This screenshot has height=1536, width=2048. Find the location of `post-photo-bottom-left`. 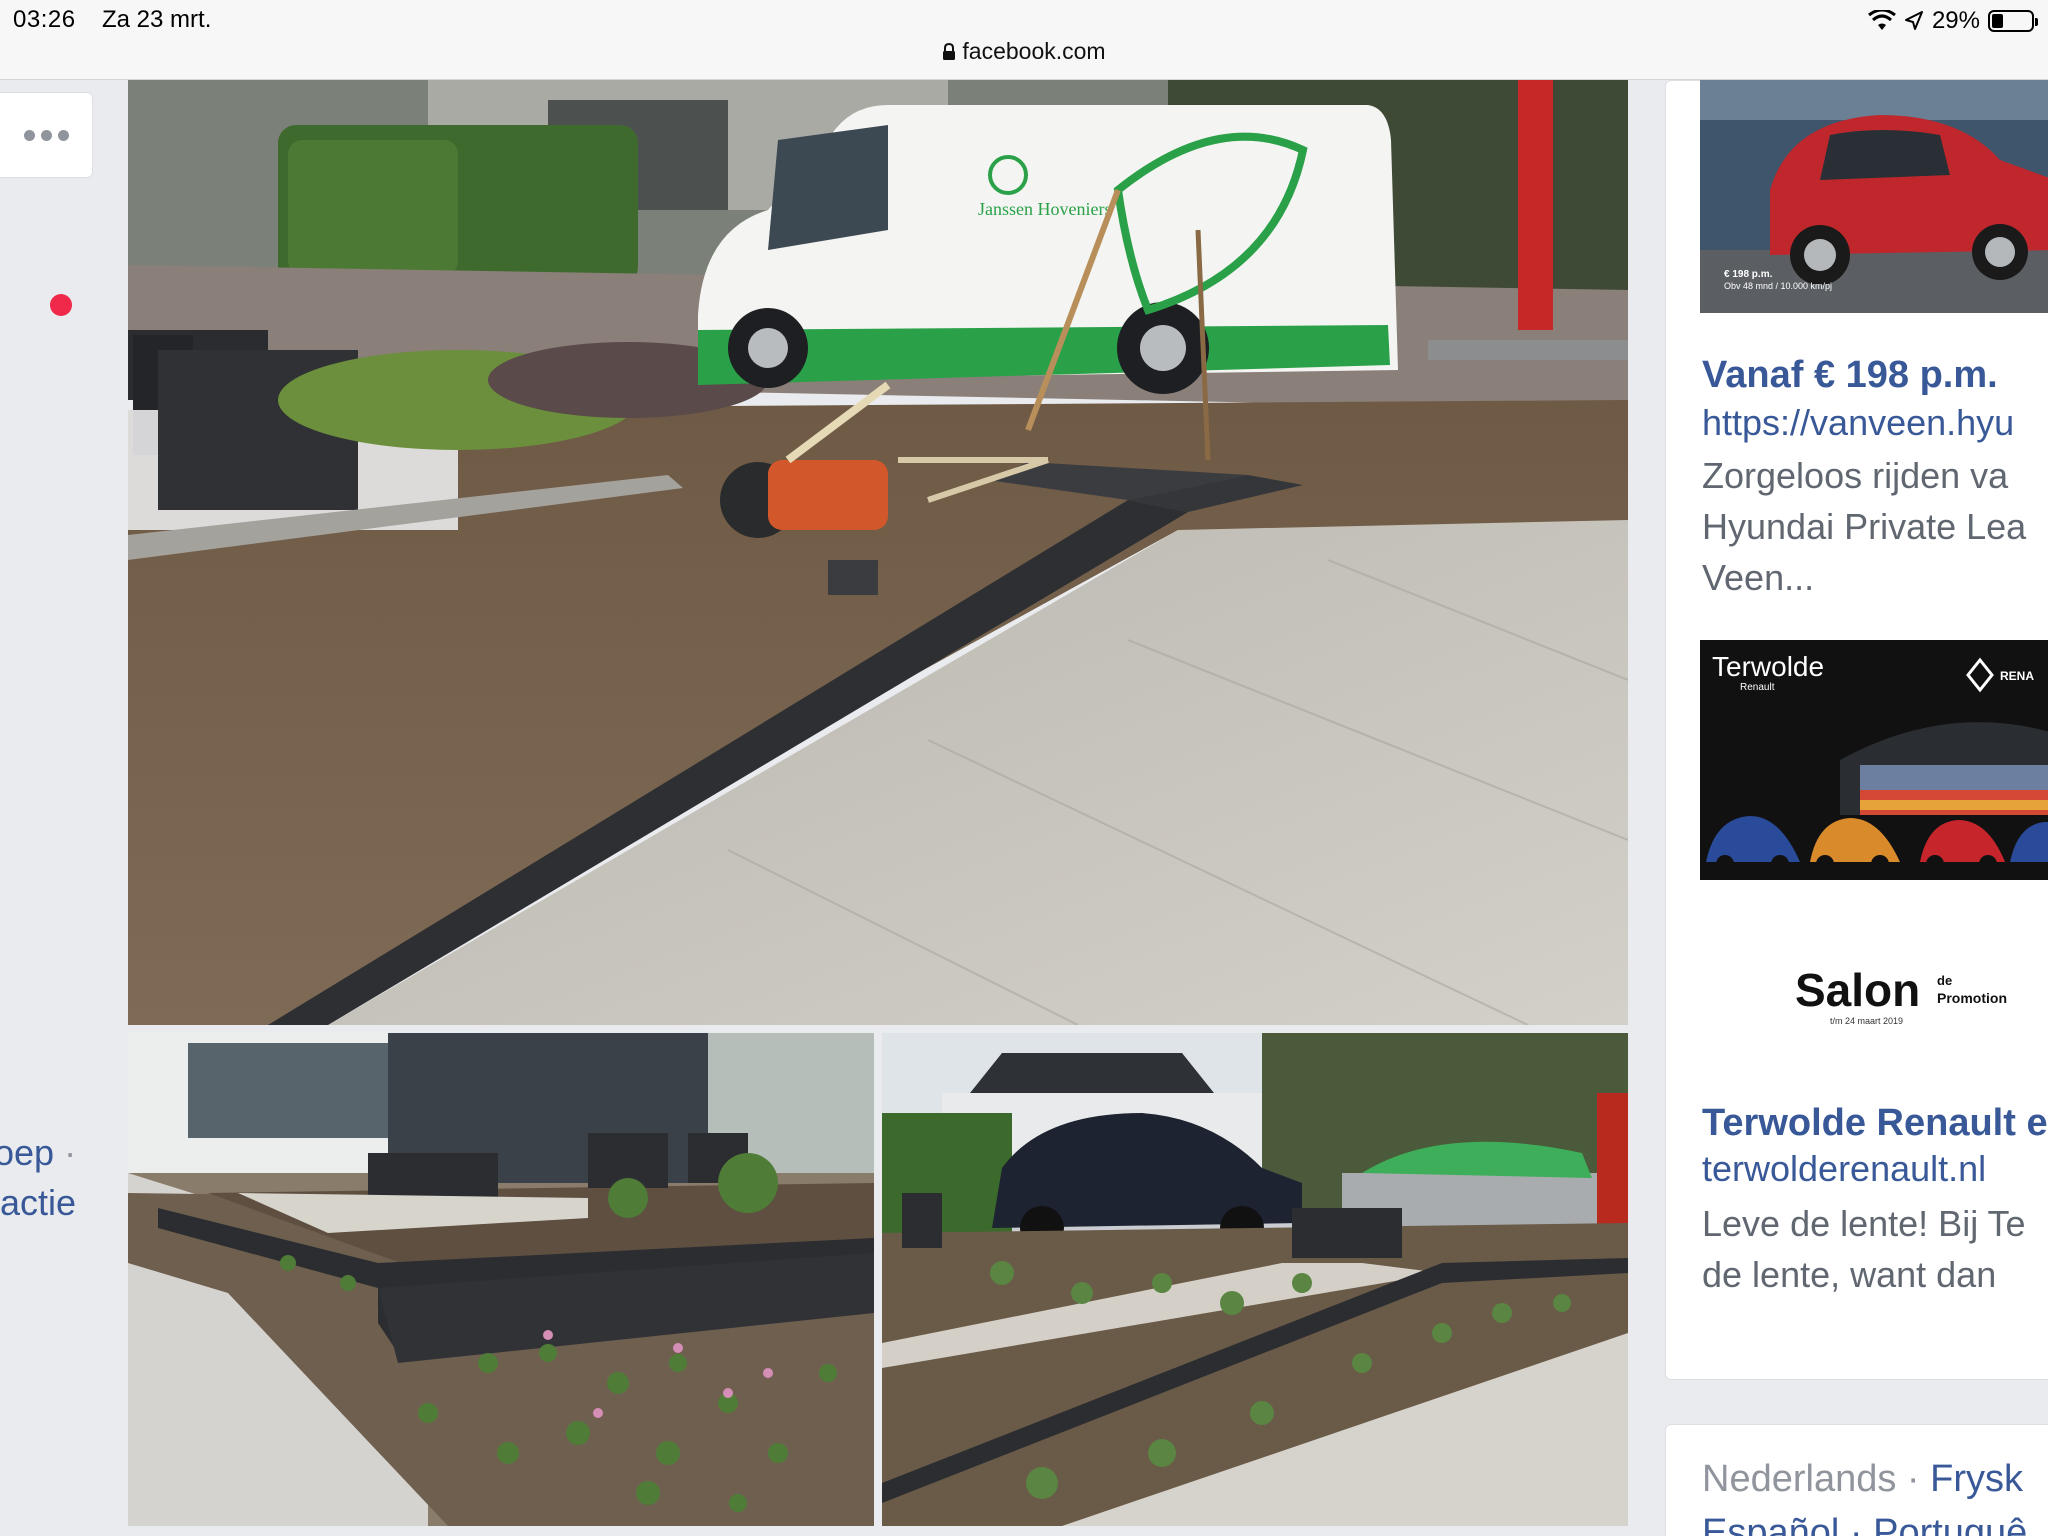

post-photo-bottom-left is located at coordinates (501, 1279).